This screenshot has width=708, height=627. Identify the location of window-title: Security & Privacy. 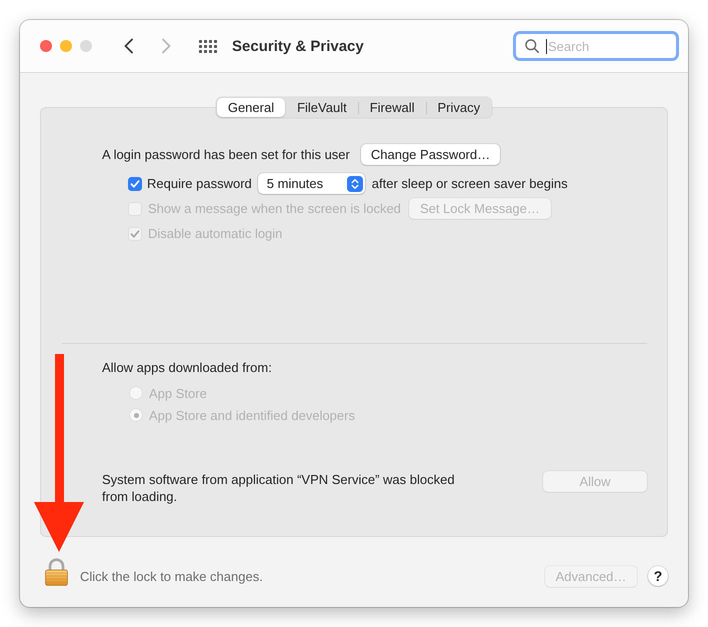
(298, 46).